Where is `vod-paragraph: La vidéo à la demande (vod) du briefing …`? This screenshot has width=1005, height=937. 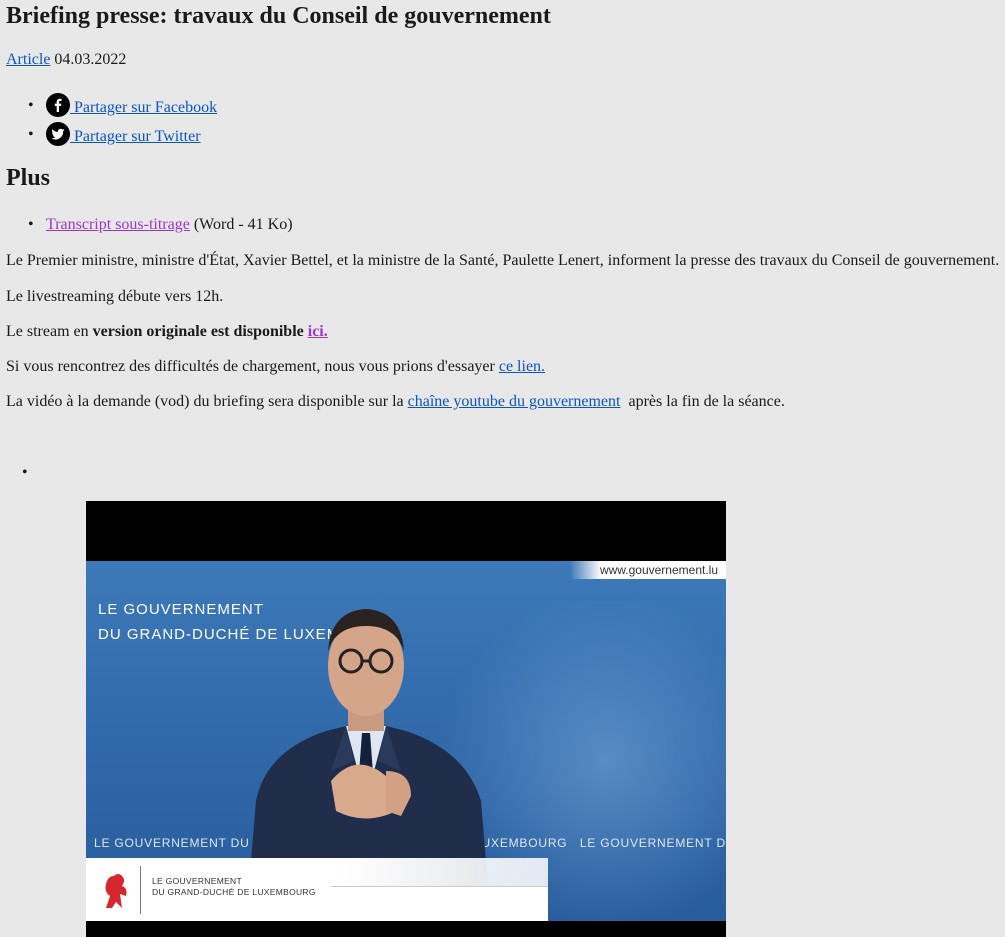
vod-paragraph: La vidéo à la demande (vod) du briefing … is located at coordinates (395, 402).